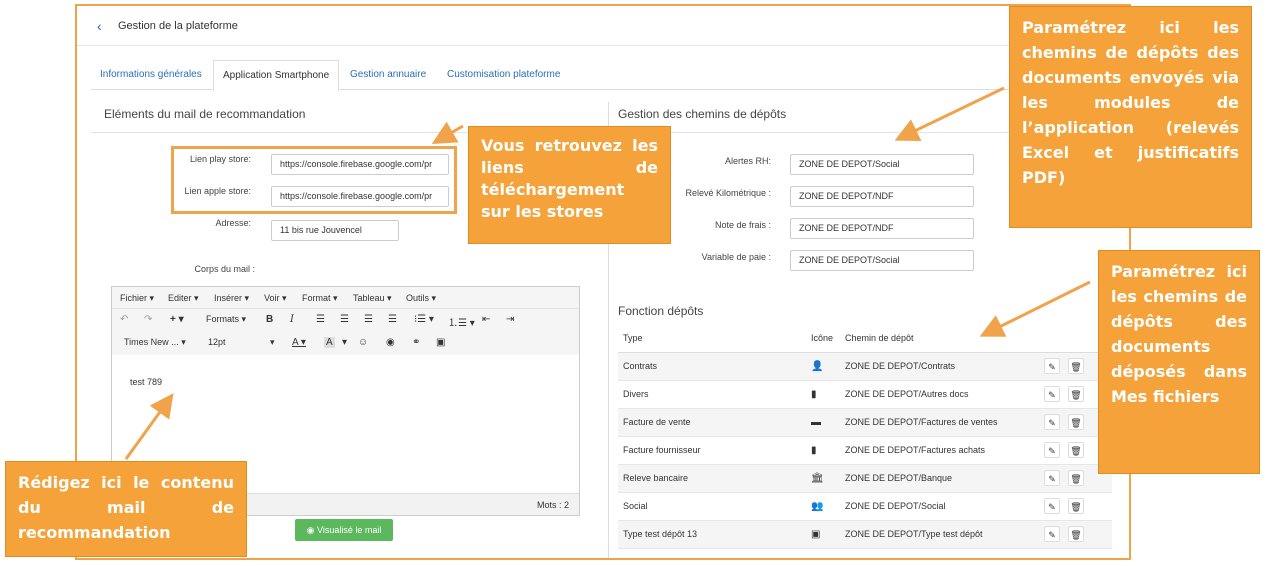 The width and height of the screenshot is (1266, 566). Describe the element at coordinates (149, 426) in the screenshot. I see `arrow-to-editor` at that location.